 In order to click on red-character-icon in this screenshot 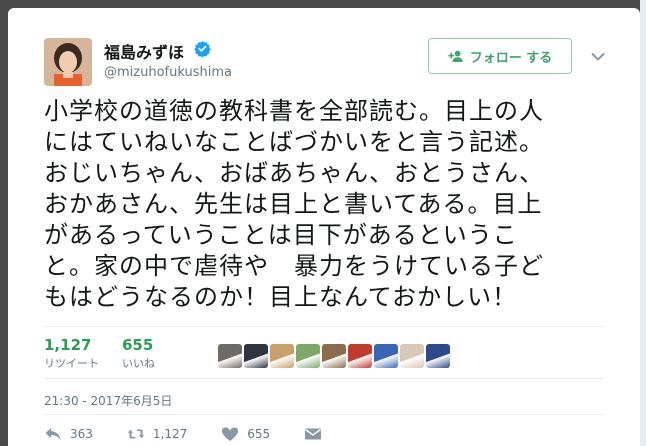, I will do `click(360, 356)`.